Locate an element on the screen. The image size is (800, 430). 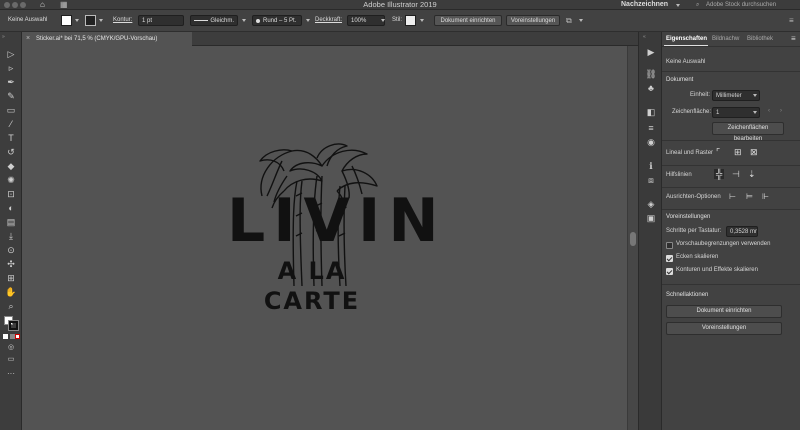
pen-tool-icon: ✒ is located at coordinates (11, 82).